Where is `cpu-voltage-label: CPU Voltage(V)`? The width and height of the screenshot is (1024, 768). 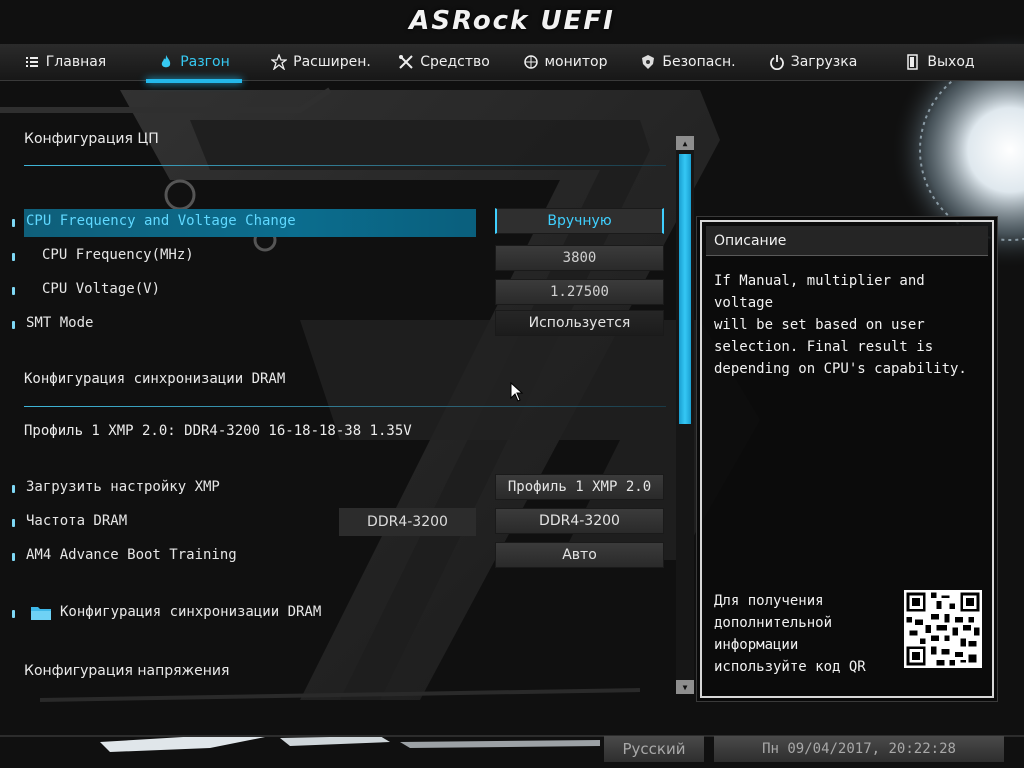 cpu-voltage-label: CPU Voltage(V) is located at coordinates (101, 289).